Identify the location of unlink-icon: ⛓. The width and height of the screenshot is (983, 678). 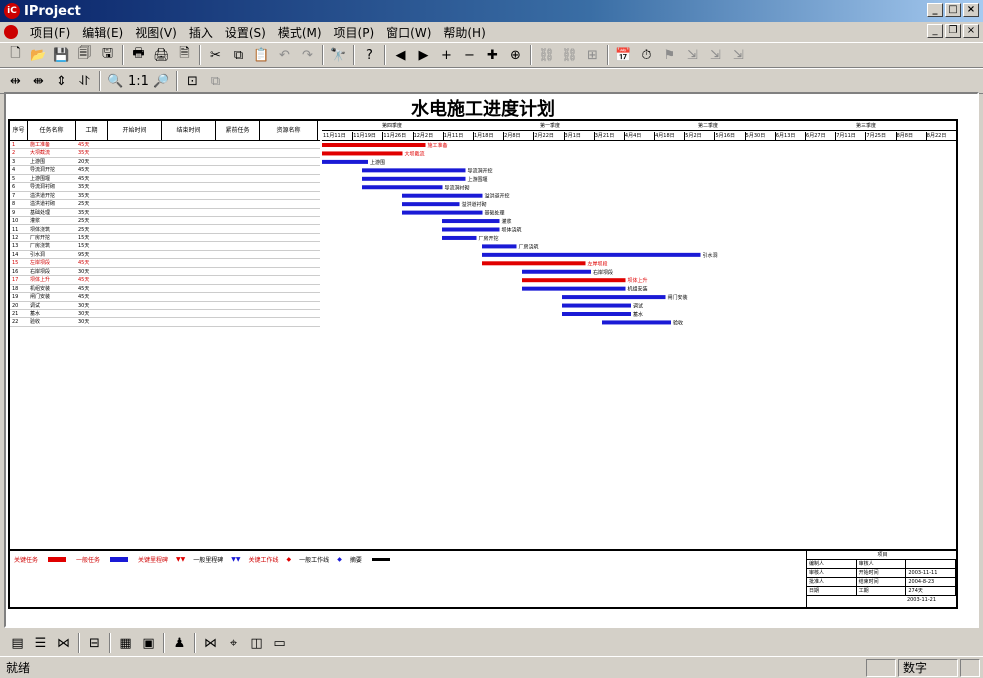
(569, 55).